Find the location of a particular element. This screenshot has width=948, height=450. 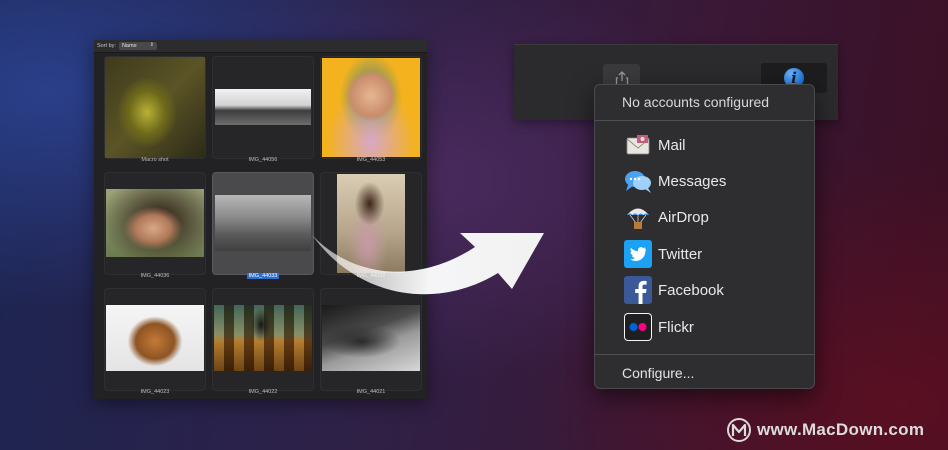

thumbnail-caption: IMG_44053 is located at coordinates (371, 160).